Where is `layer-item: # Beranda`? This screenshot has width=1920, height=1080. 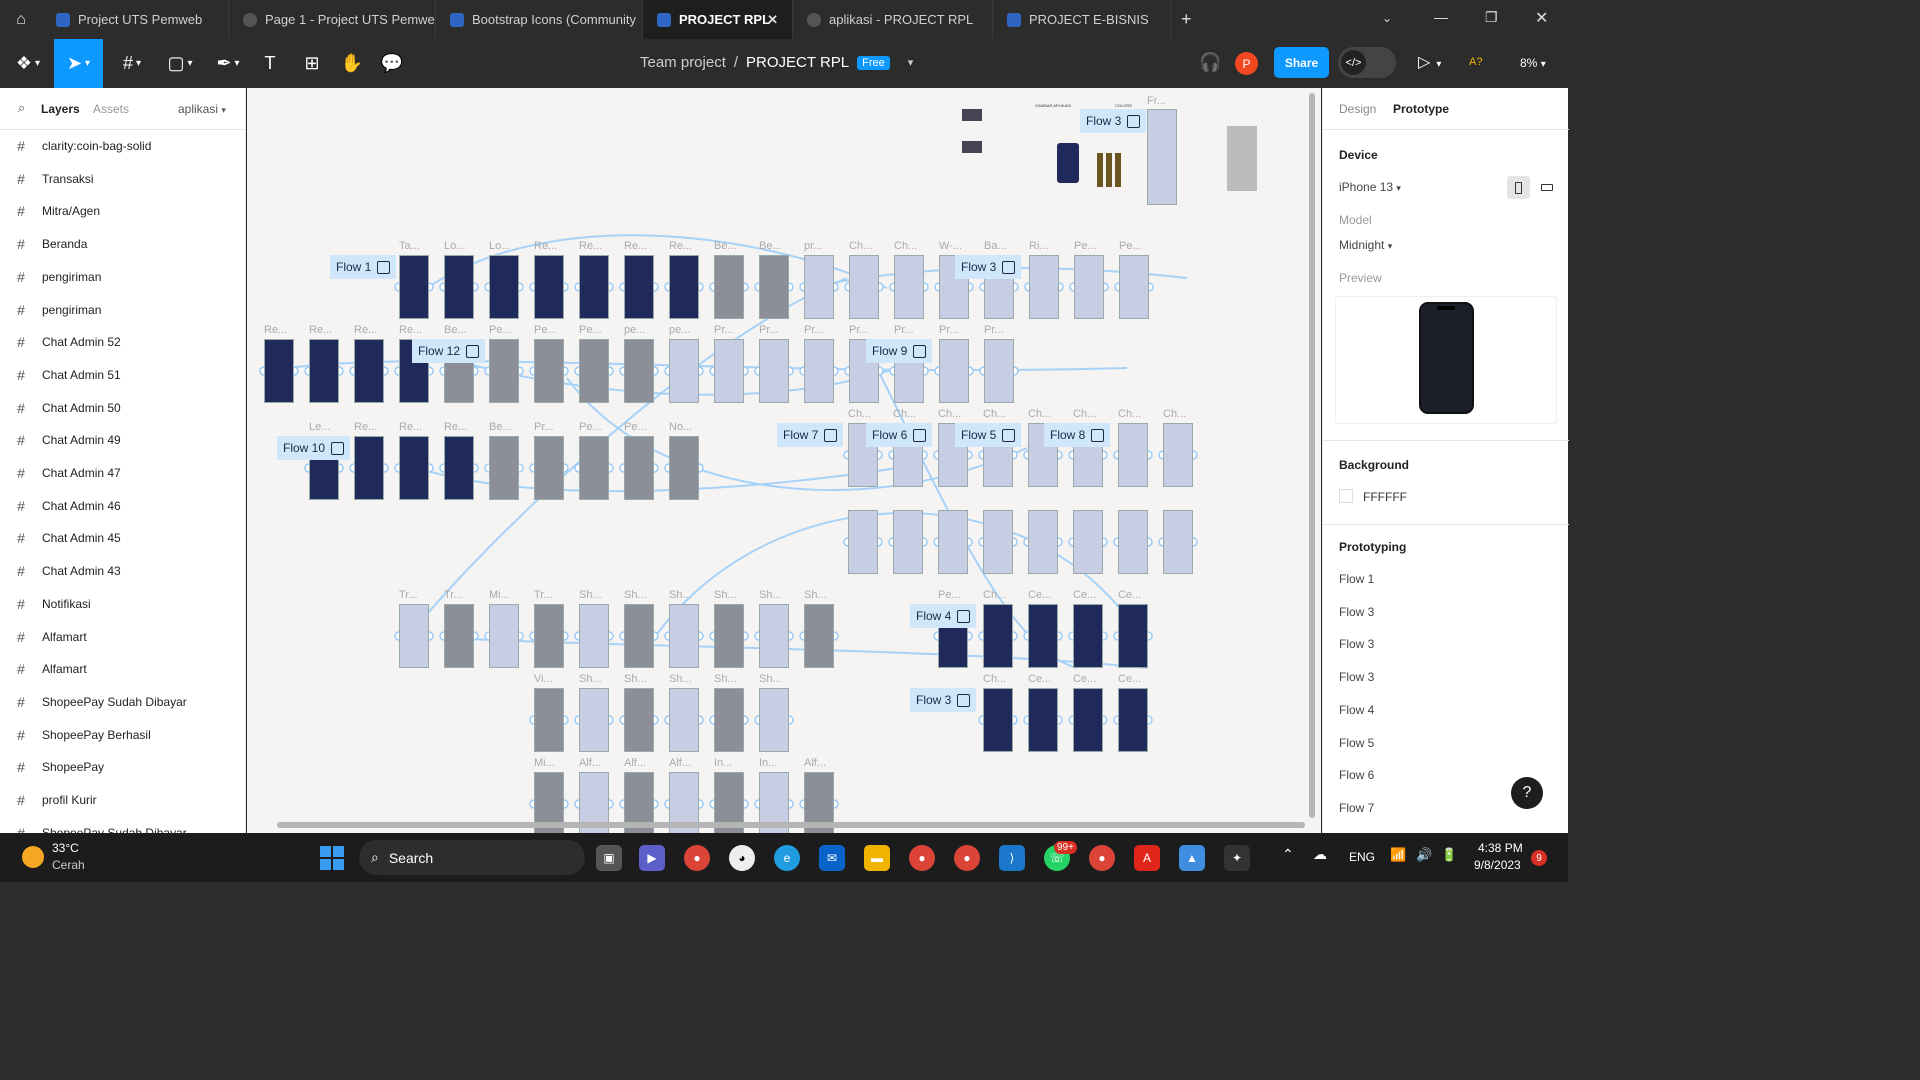 layer-item: # Beranda is located at coordinates (122, 244).